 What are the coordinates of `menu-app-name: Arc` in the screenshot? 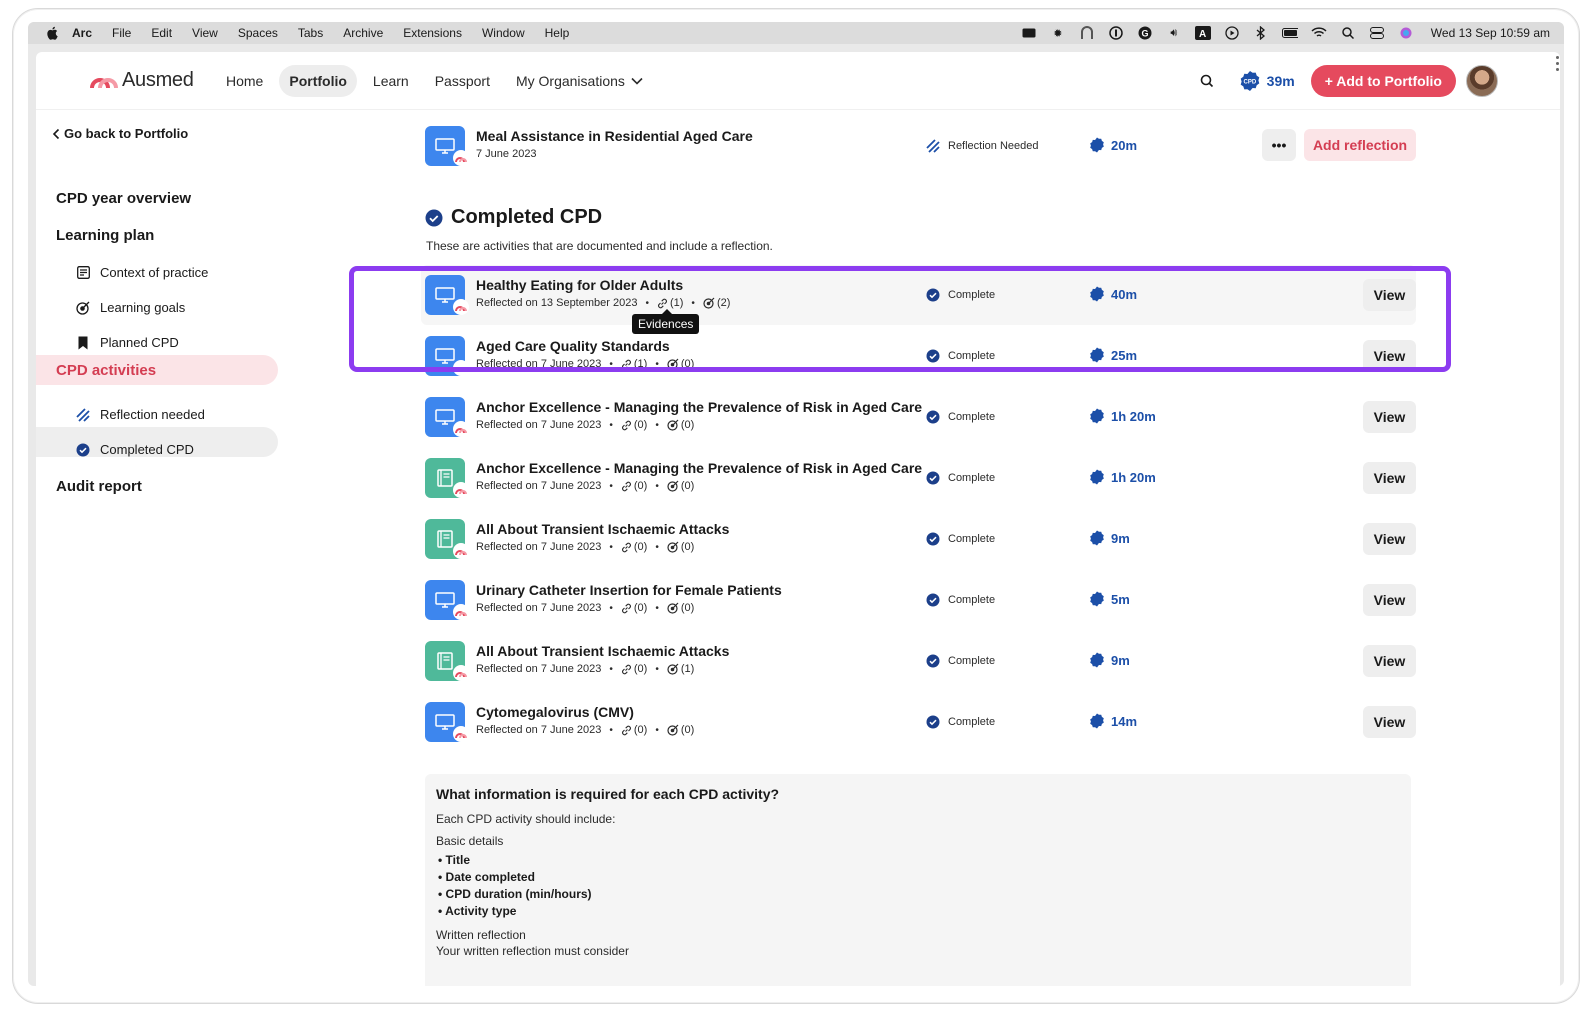 It's located at (82, 33).